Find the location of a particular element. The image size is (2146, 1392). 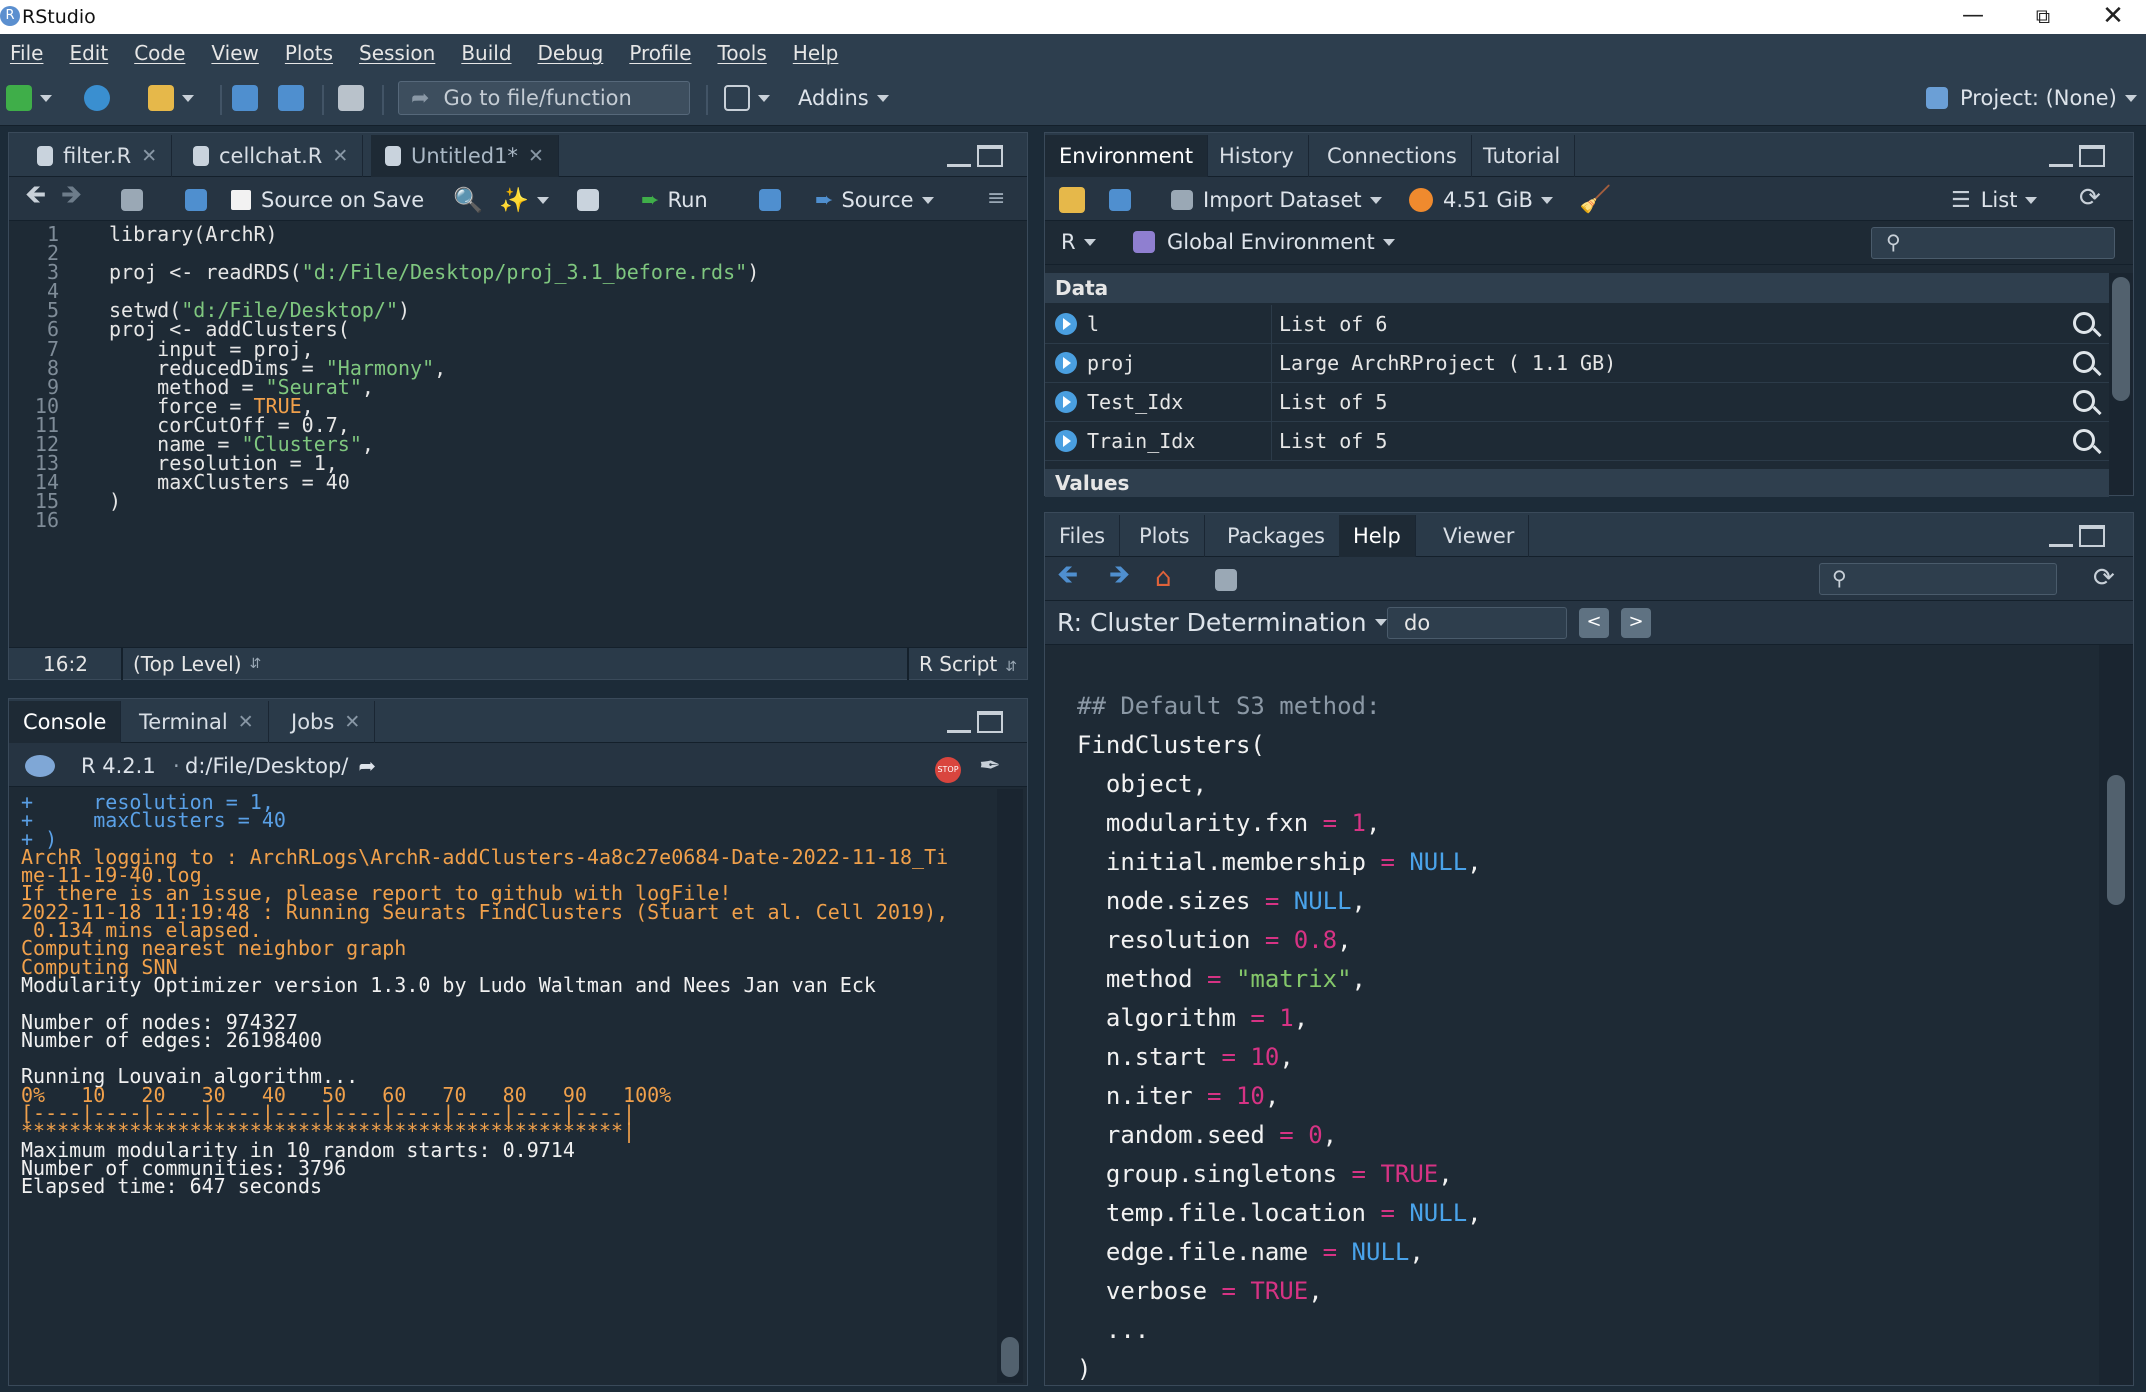

project-menu: Project: (None) is located at coordinates (2031, 98).